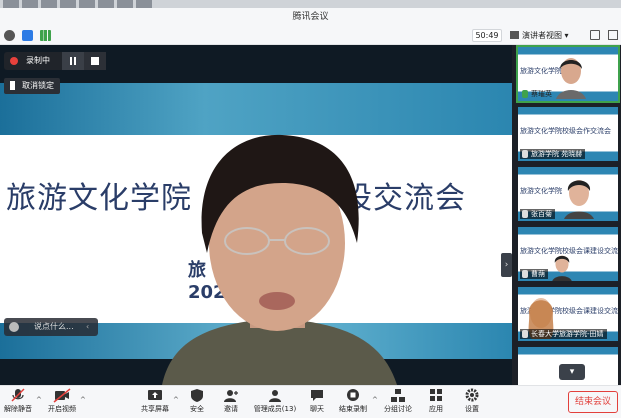 The height and width of the screenshot is (418, 621). I want to click on view-mode-label: 演讲者视图, so click(542, 35).